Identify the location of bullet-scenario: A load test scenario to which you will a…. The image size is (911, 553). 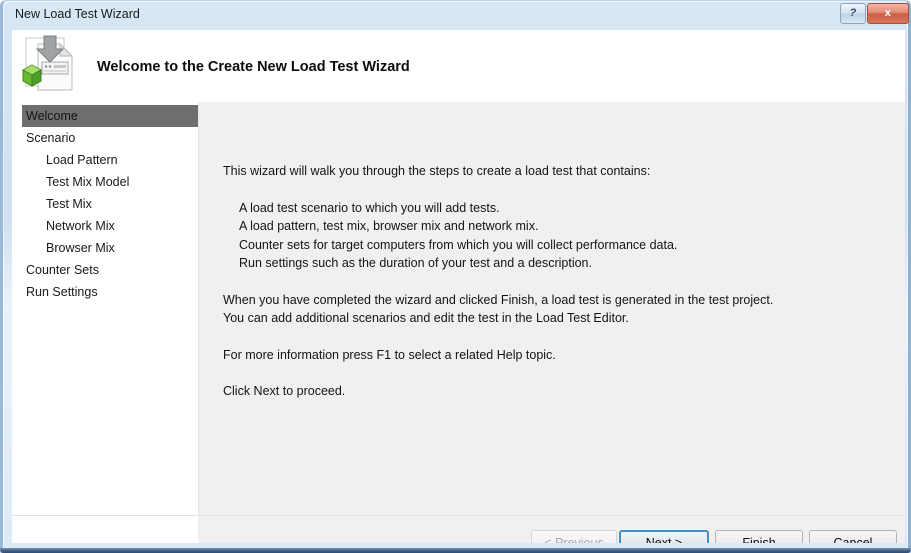
(369, 207).